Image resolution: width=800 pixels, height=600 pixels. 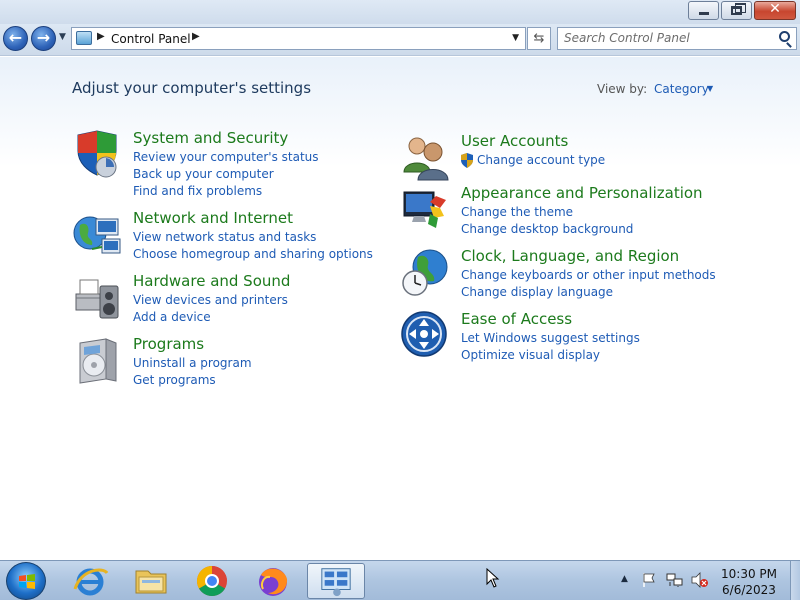 I want to click on view-by-label: View by:, so click(x=622, y=89).